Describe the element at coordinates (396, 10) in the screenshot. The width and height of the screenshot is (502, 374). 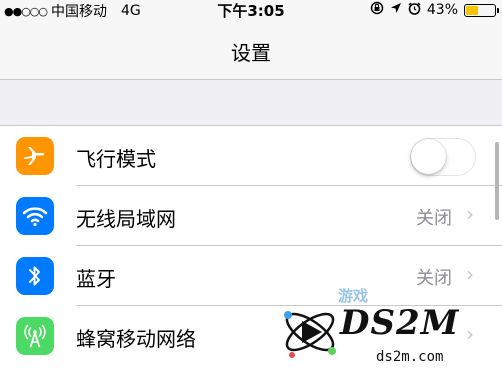
I see `location-arrow-icon` at that location.